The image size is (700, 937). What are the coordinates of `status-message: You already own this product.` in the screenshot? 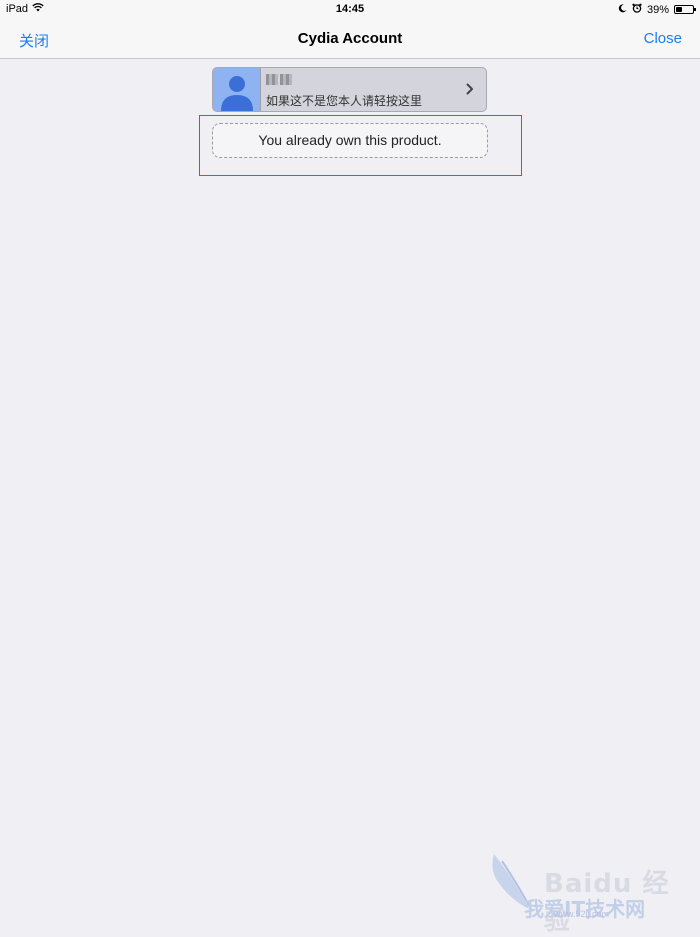 It's located at (350, 140).